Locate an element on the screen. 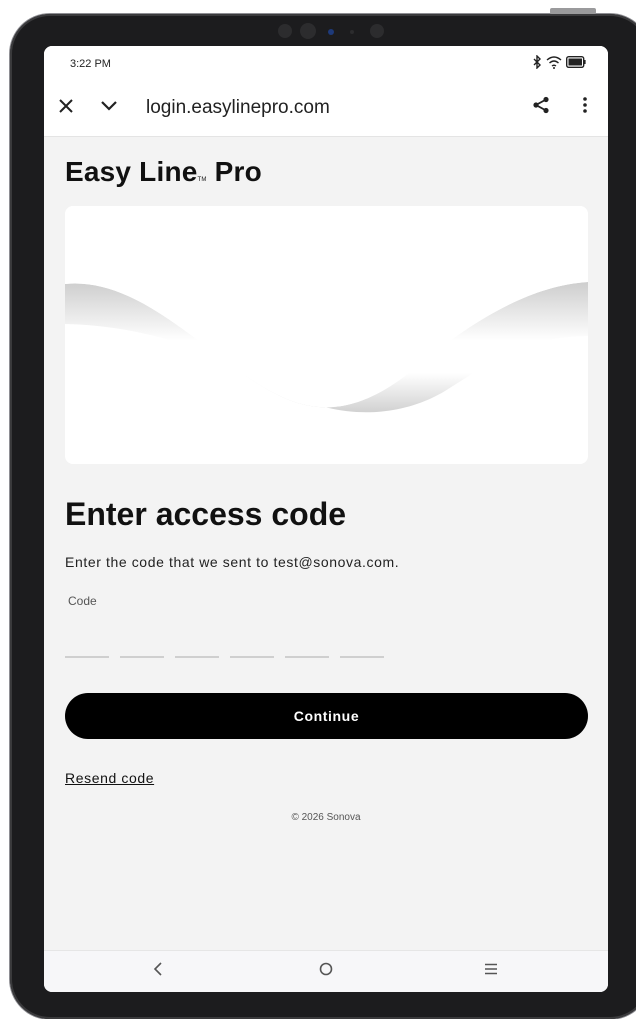  wifi-icon is located at coordinates (554, 62).